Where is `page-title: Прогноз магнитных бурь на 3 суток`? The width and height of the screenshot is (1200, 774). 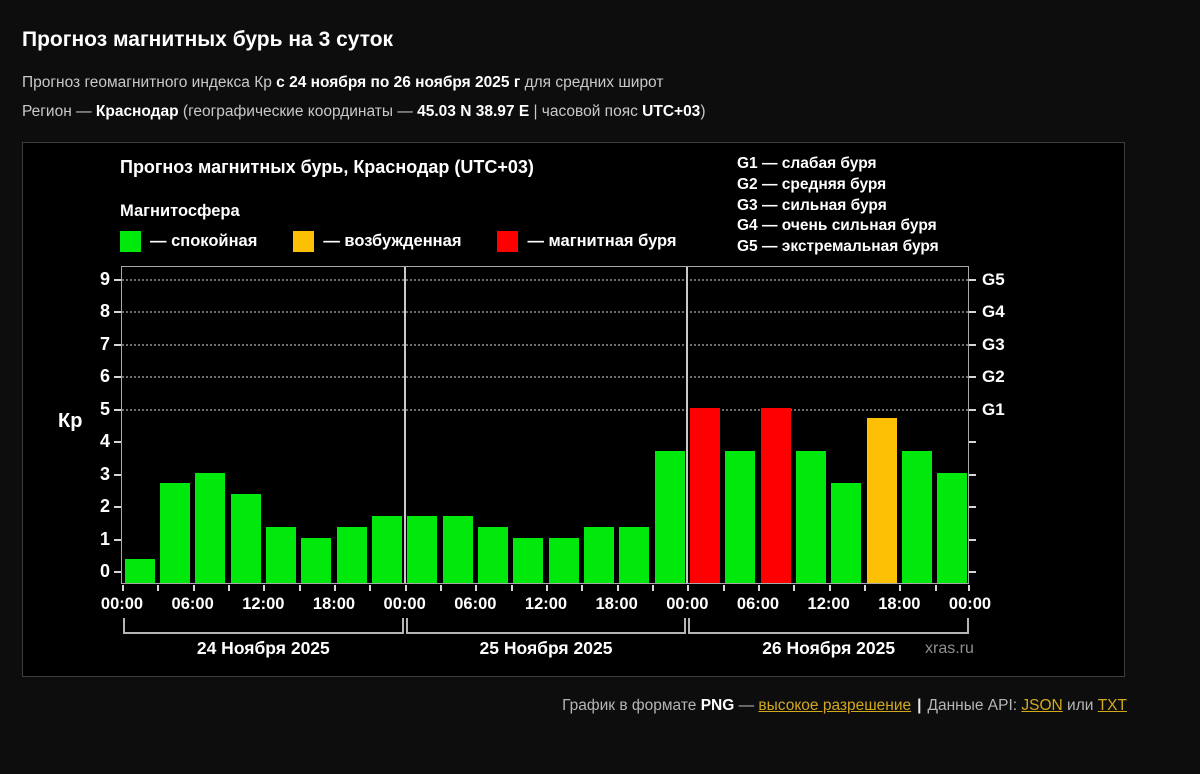
page-title: Прогноз магнитных бурь на 3 суток is located at coordinates (208, 39).